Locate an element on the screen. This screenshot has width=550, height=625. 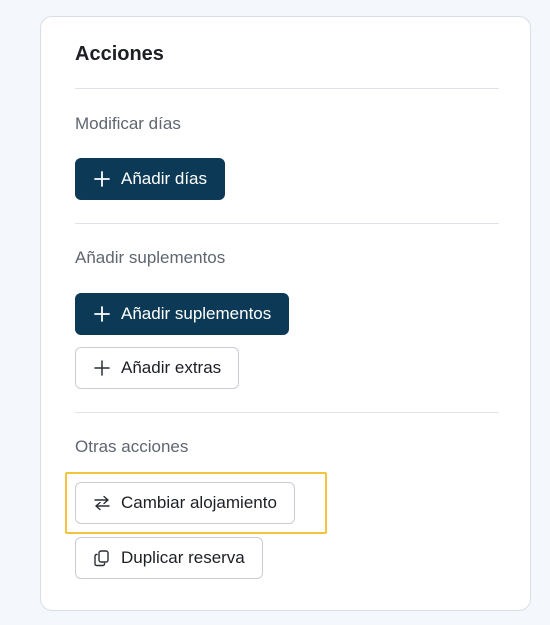
duplicate-reservation-button-label: Duplicar reserva is located at coordinates (183, 557).